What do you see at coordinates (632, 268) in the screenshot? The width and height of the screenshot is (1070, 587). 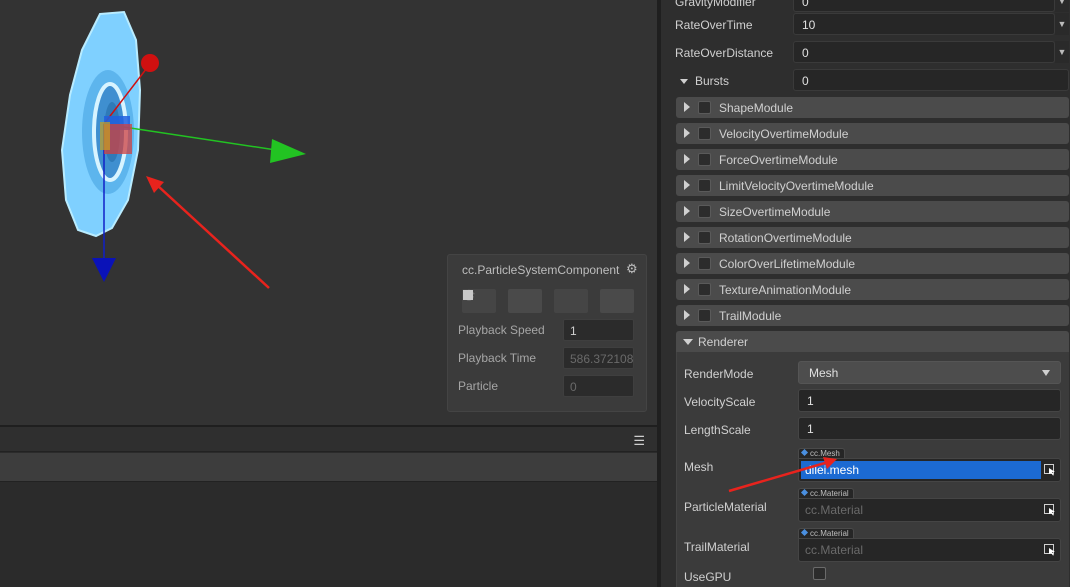 I see `gear-icon: ⚙` at bounding box center [632, 268].